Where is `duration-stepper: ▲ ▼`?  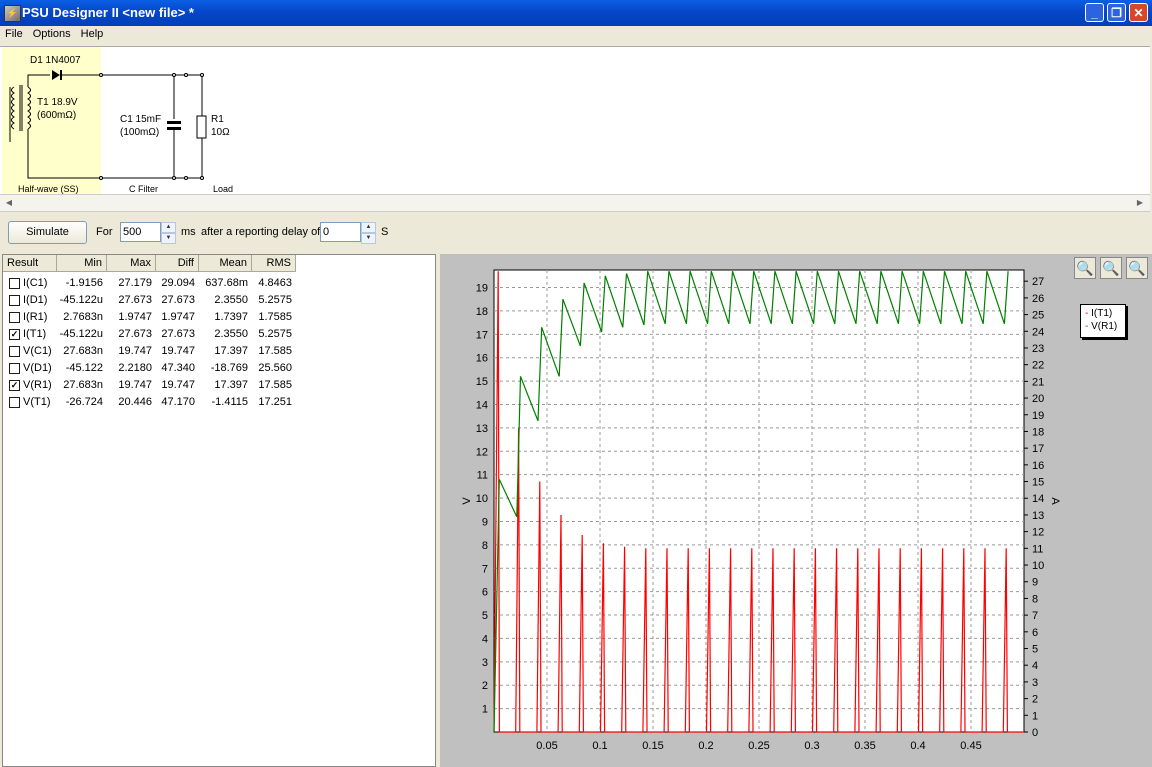 duration-stepper: ▲ ▼ is located at coordinates (168, 233).